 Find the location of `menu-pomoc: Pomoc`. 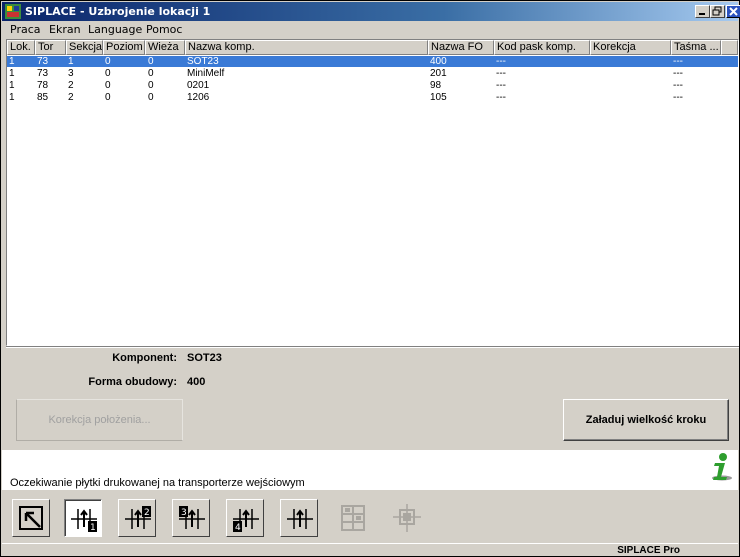

menu-pomoc: Pomoc is located at coordinates (164, 29).